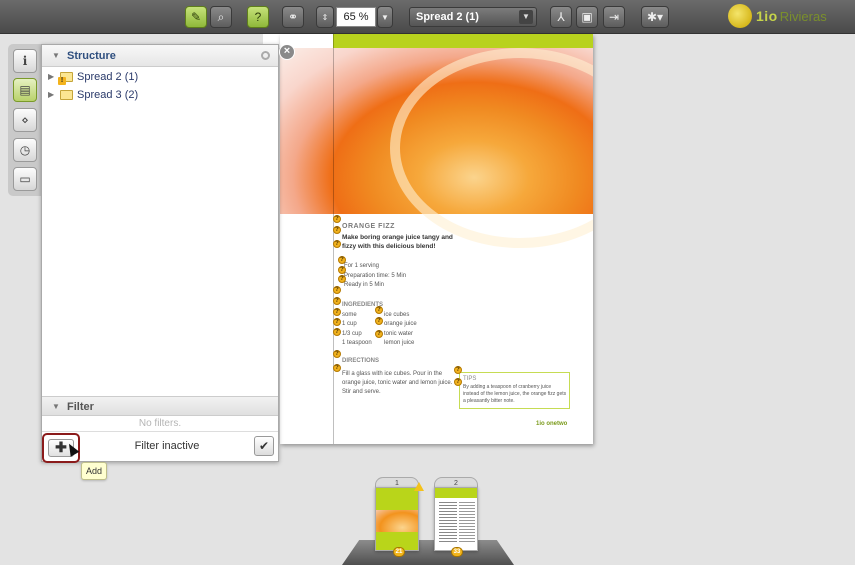  I want to click on ingredient-qty: 1 cup, so click(349, 324).